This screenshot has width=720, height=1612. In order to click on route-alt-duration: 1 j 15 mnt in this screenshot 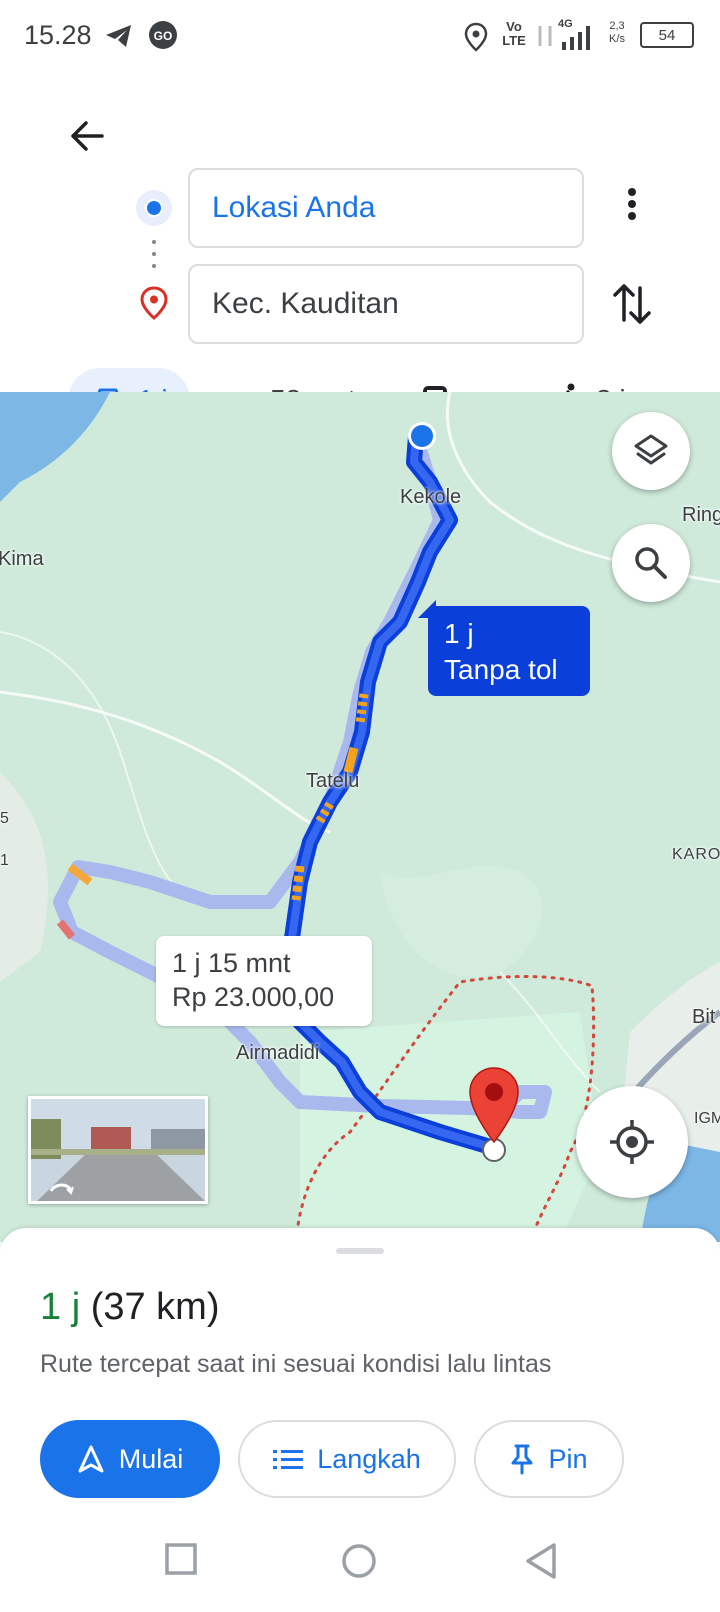, I will do `click(231, 963)`.